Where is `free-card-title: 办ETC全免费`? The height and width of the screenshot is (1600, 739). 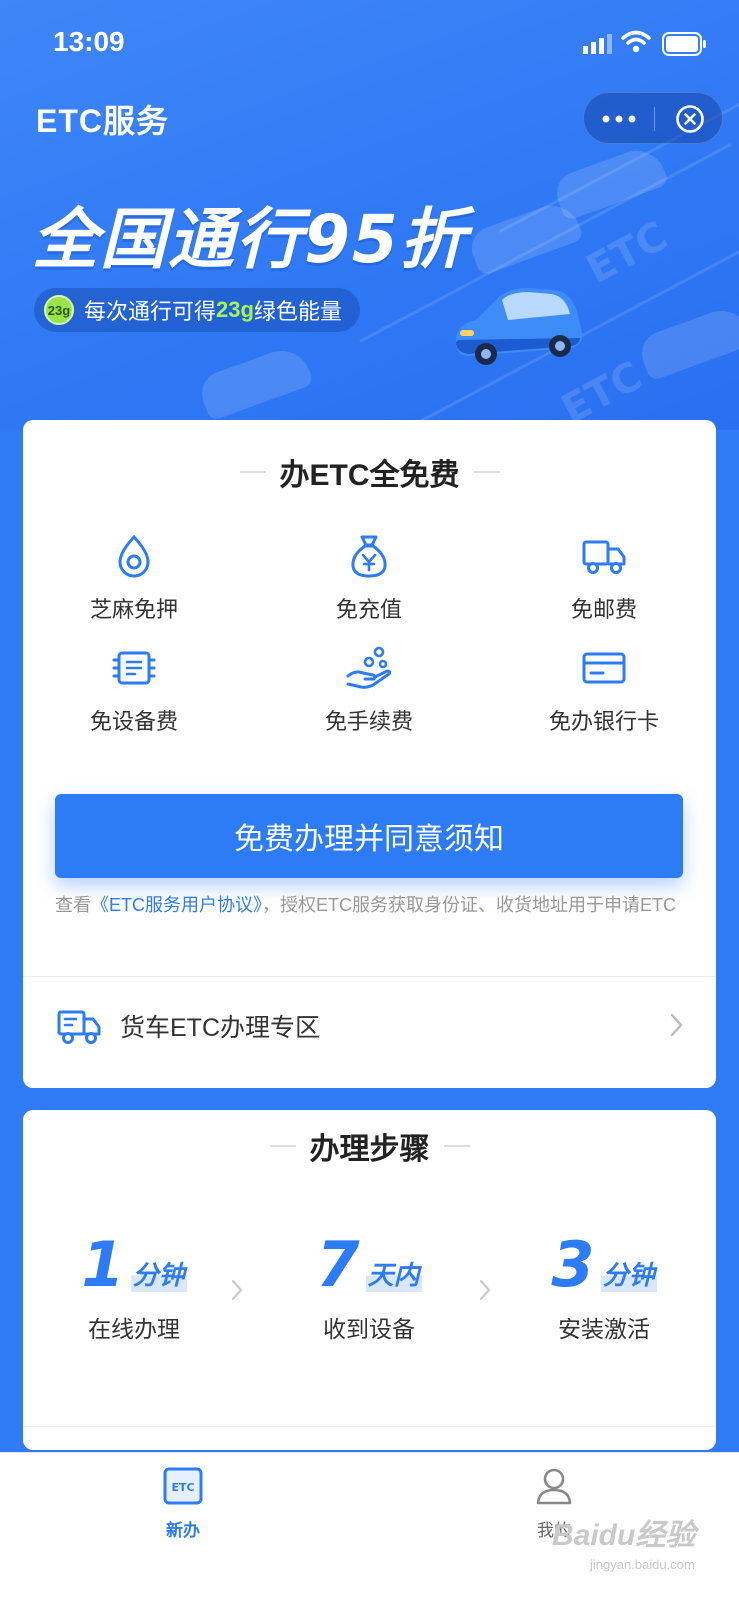
free-card-title: 办ETC全免费 is located at coordinates (369, 475).